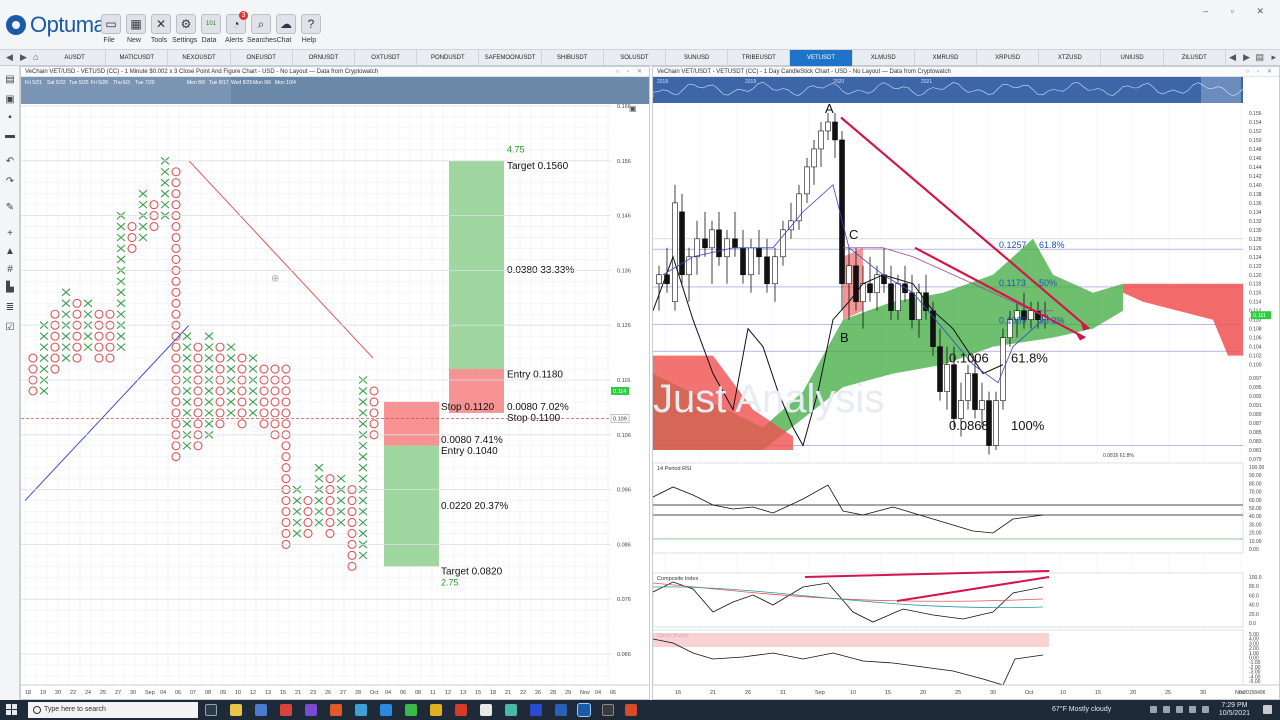 The height and width of the screenshot is (720, 1280). Describe the element at coordinates (510, 58) in the screenshot. I see `tab-safemoonusdt: SAFEMOONUSDT` at that location.